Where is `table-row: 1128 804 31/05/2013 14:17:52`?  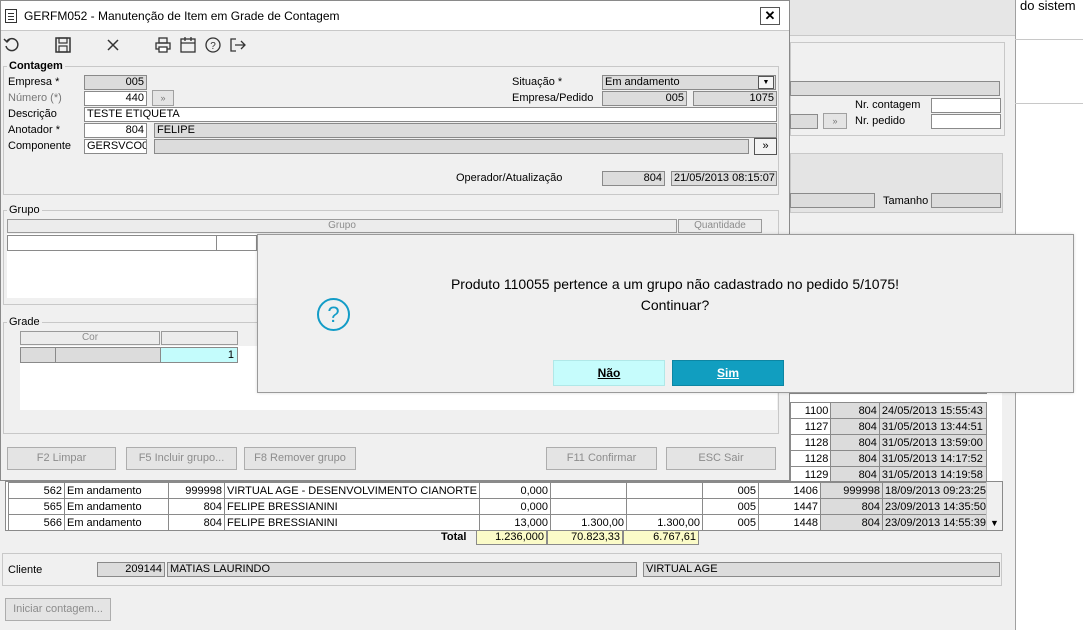 table-row: 1128 804 31/05/2013 14:17:52 is located at coordinates (888, 458).